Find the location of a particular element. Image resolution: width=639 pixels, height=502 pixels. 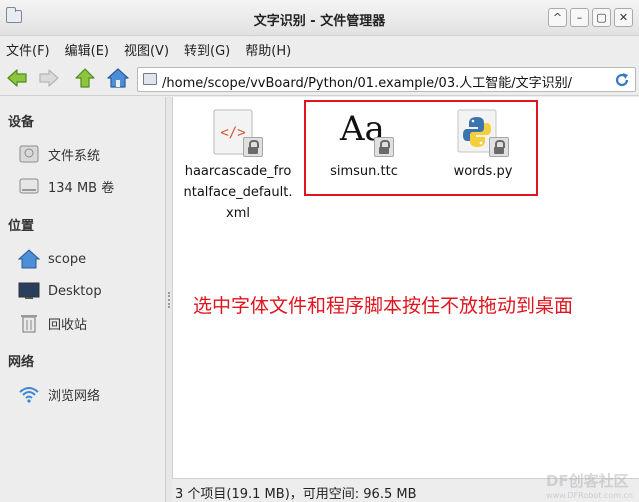

home-icon is located at coordinates (118, 78).